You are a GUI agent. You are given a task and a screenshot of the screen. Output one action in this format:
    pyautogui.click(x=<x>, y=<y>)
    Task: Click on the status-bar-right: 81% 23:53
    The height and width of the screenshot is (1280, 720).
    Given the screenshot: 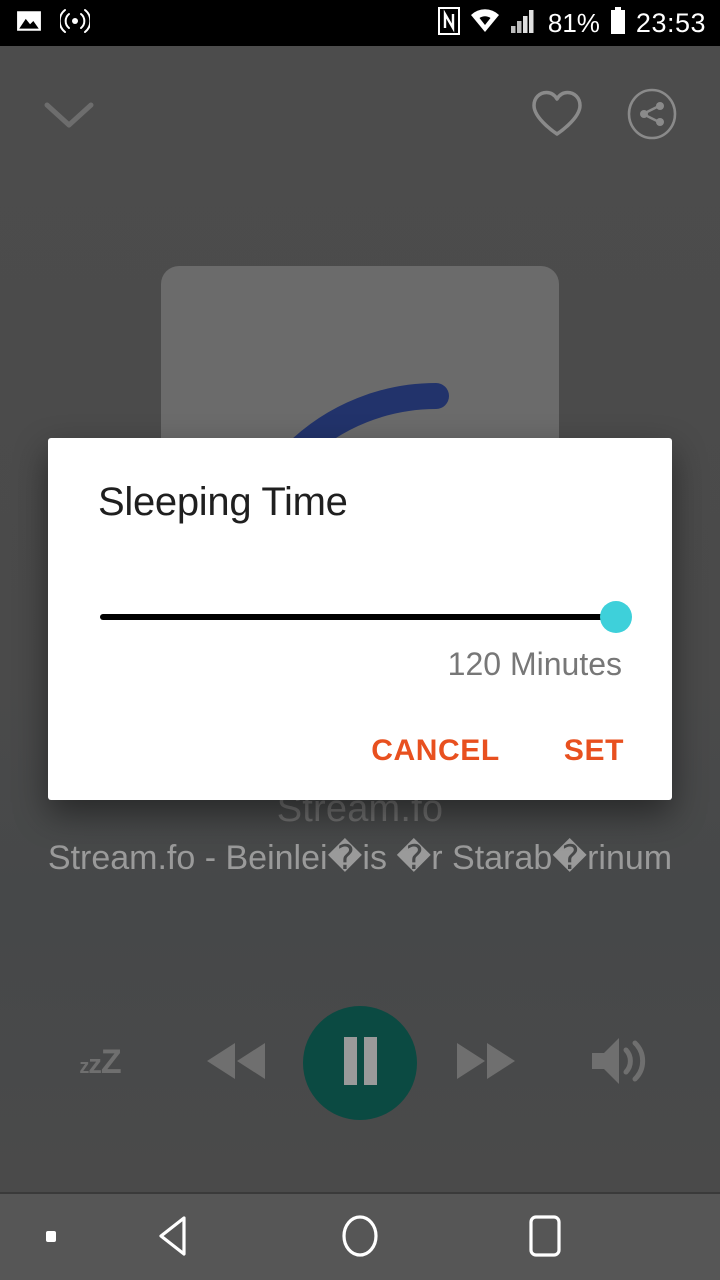 What is the action you would take?
    pyautogui.click(x=571, y=23)
    